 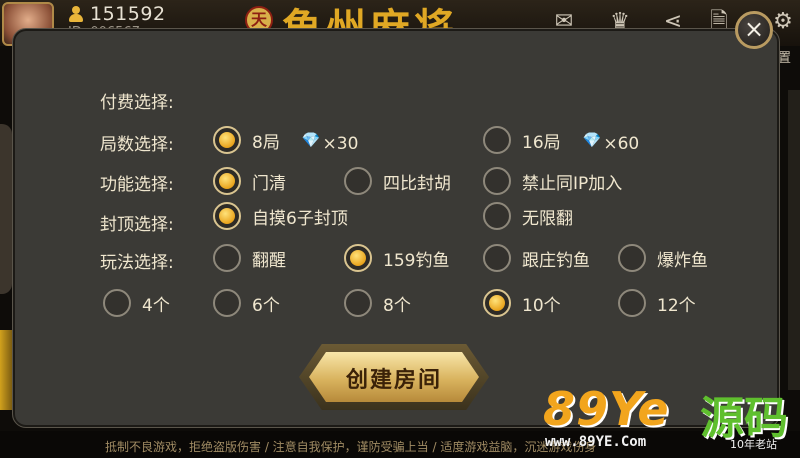 I want to click on option-sibi: 四比封胡, so click(x=397, y=181).